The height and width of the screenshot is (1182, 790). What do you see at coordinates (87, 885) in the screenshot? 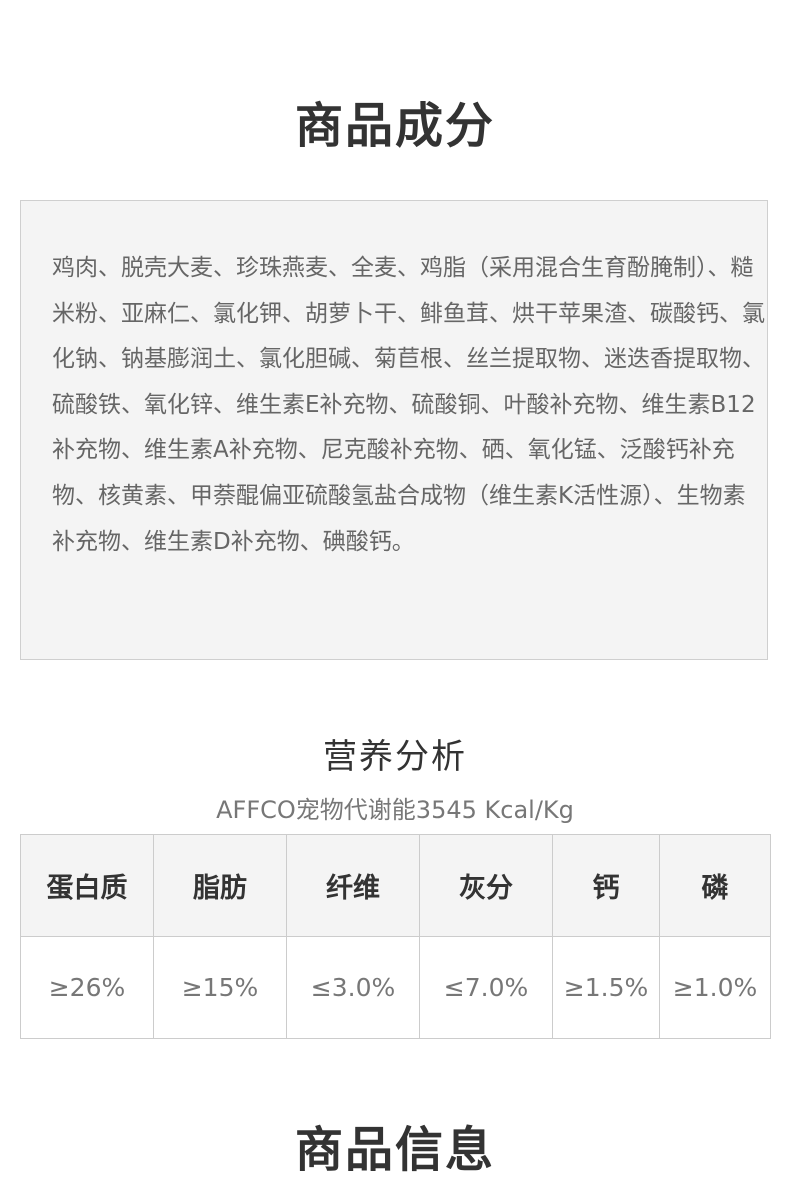
I see `nutrition-header-protein: 蛋白质` at bounding box center [87, 885].